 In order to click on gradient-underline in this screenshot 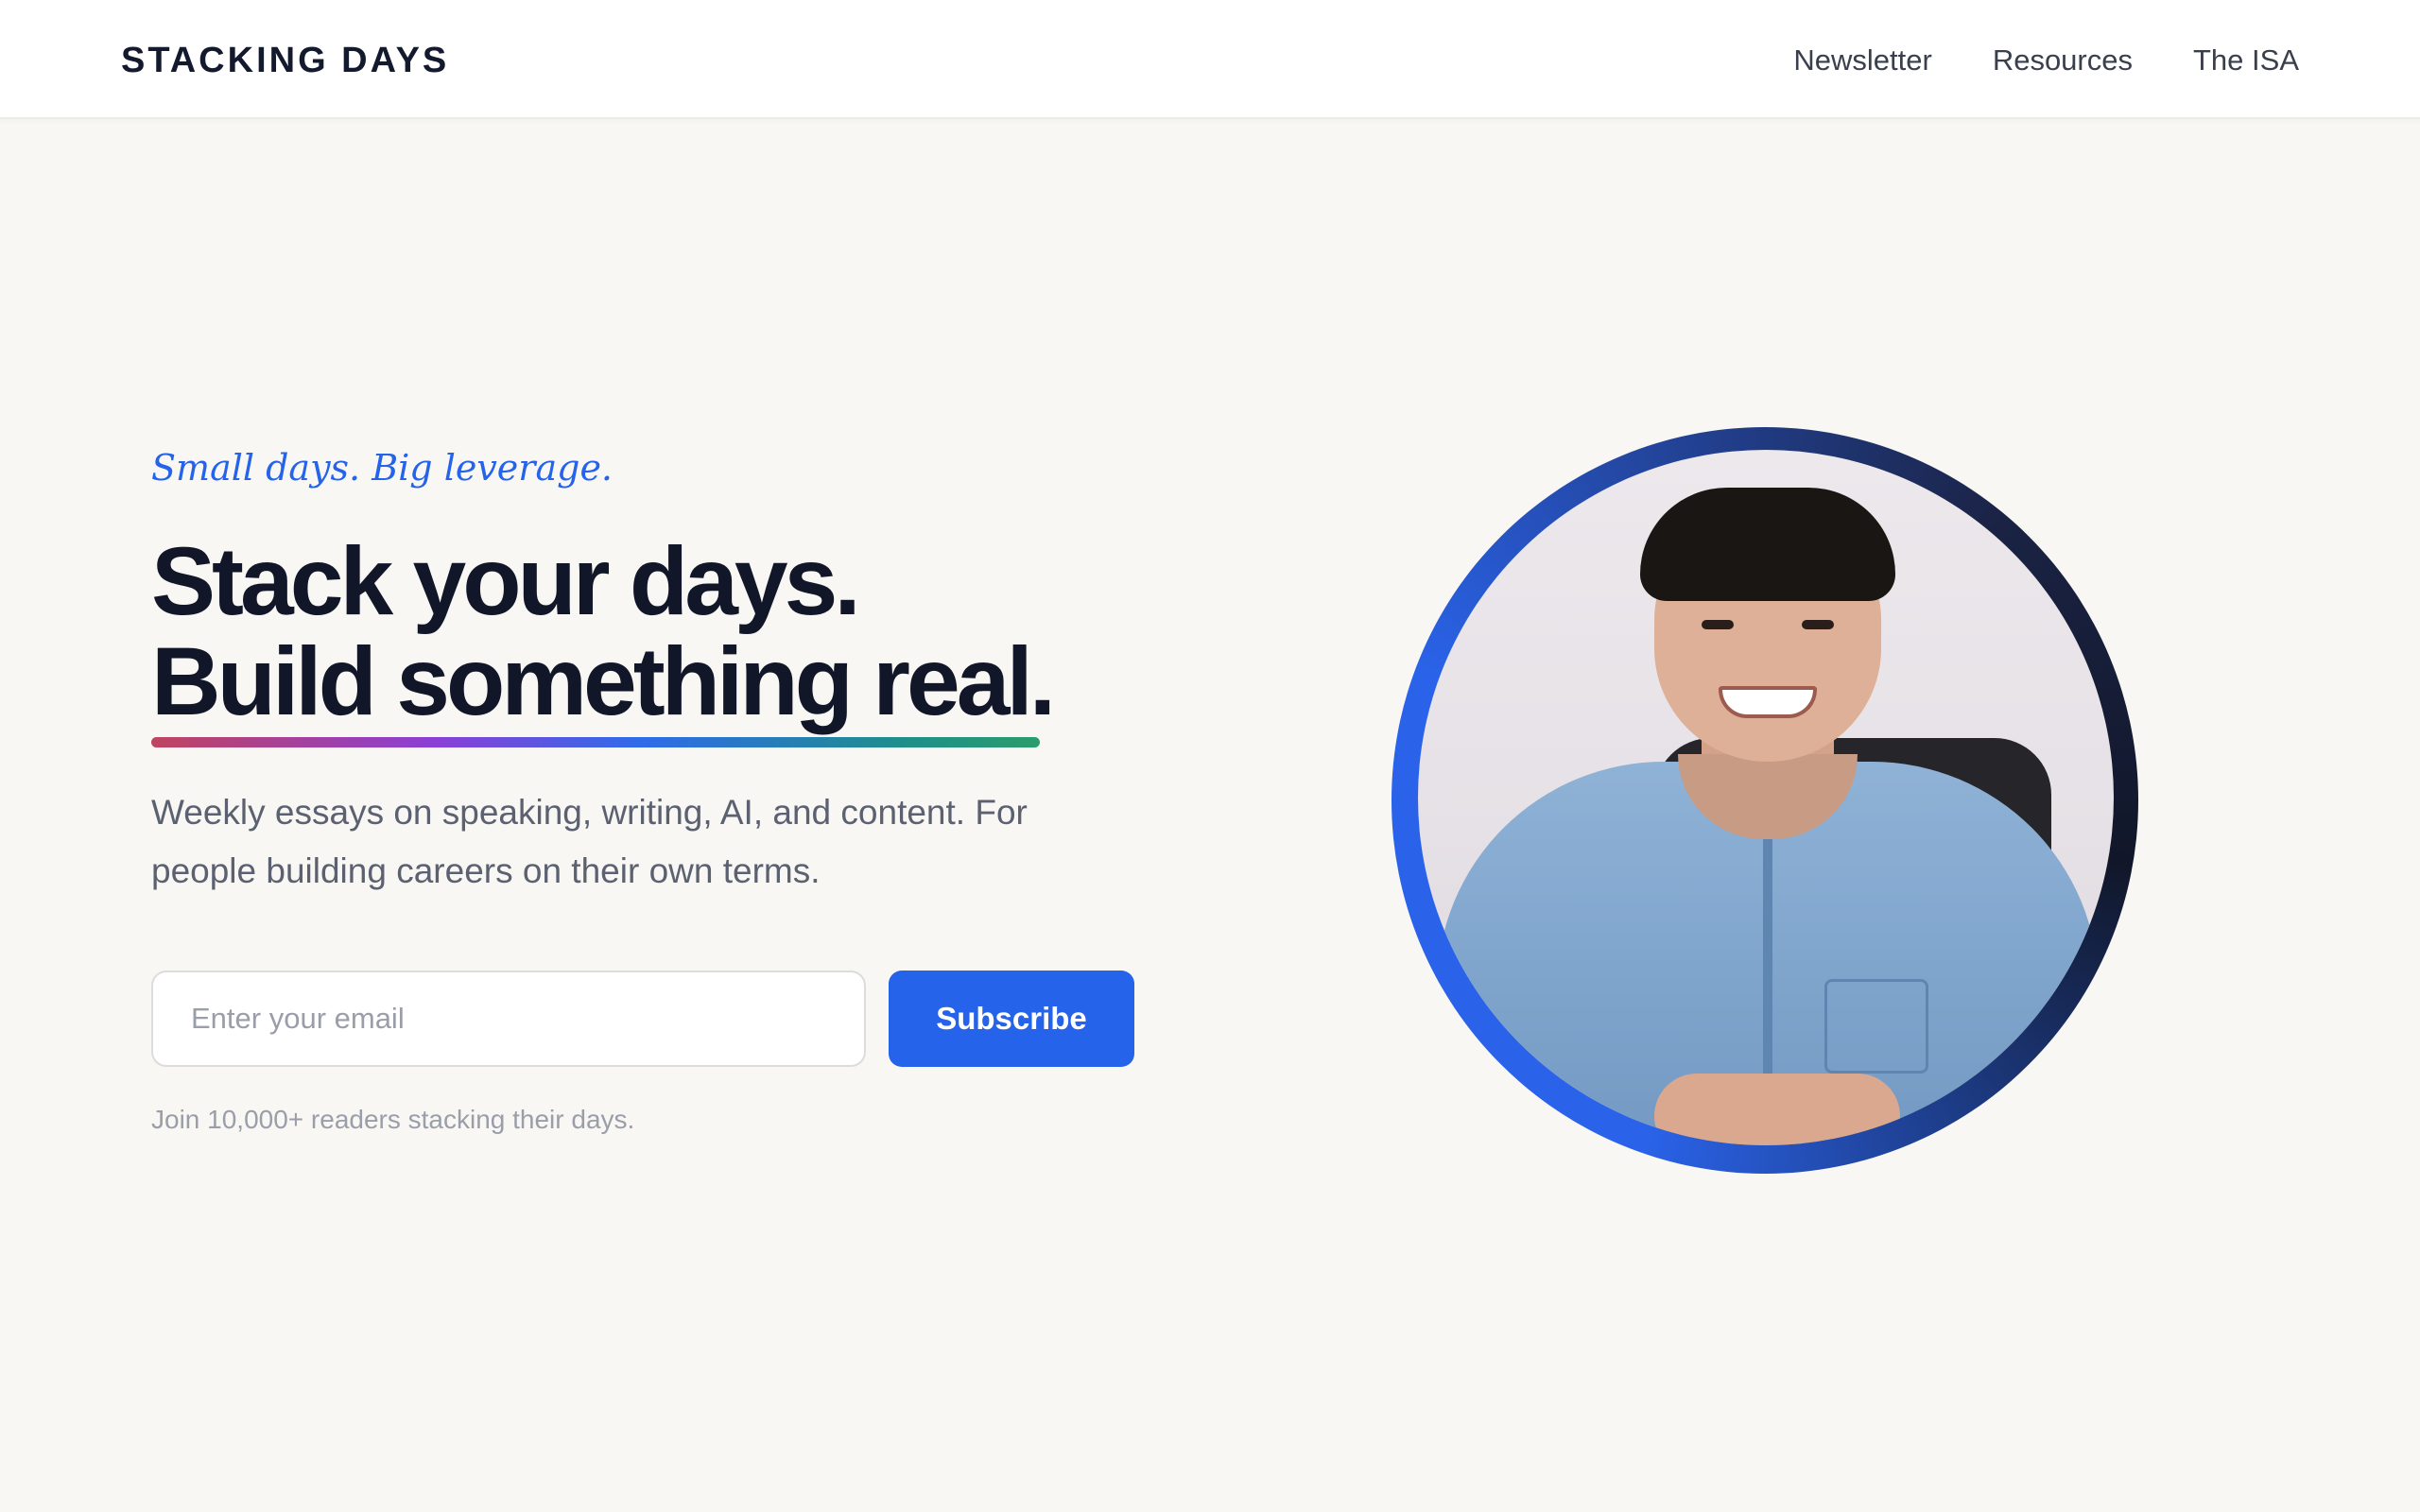, I will do `click(595, 742)`.